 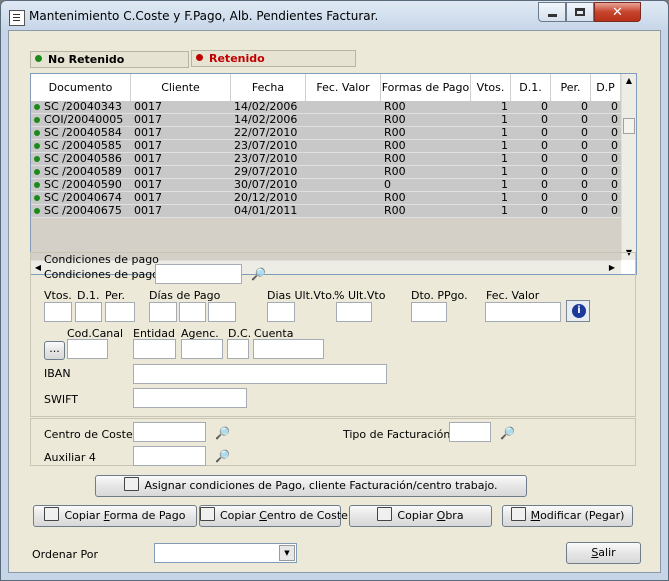 What do you see at coordinates (225, 553) in the screenshot?
I see `ordenar-por-select: ▼` at bounding box center [225, 553].